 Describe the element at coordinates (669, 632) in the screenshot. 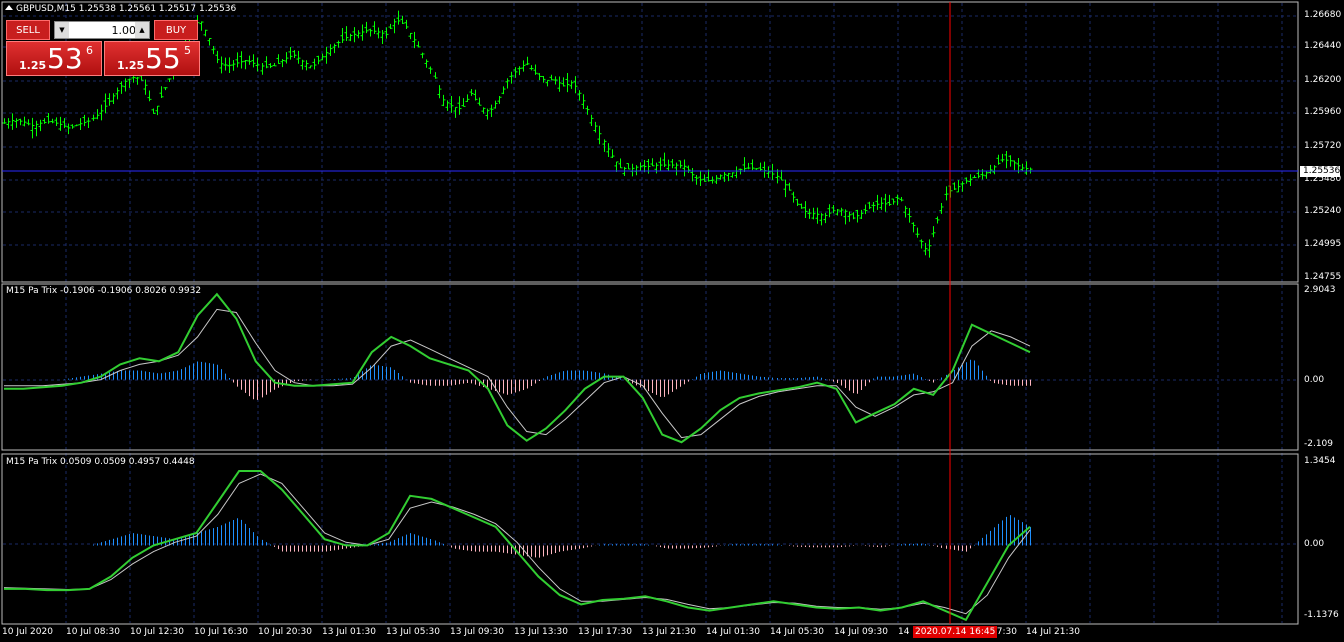

I see `time-tick: 13 Jul 21:30` at that location.